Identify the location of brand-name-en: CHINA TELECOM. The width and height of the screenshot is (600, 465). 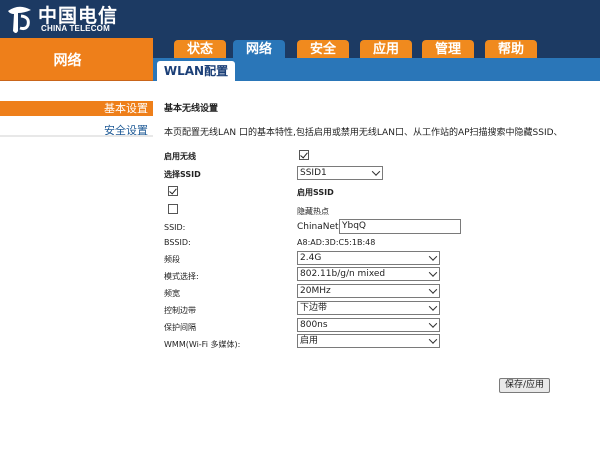
(75, 28).